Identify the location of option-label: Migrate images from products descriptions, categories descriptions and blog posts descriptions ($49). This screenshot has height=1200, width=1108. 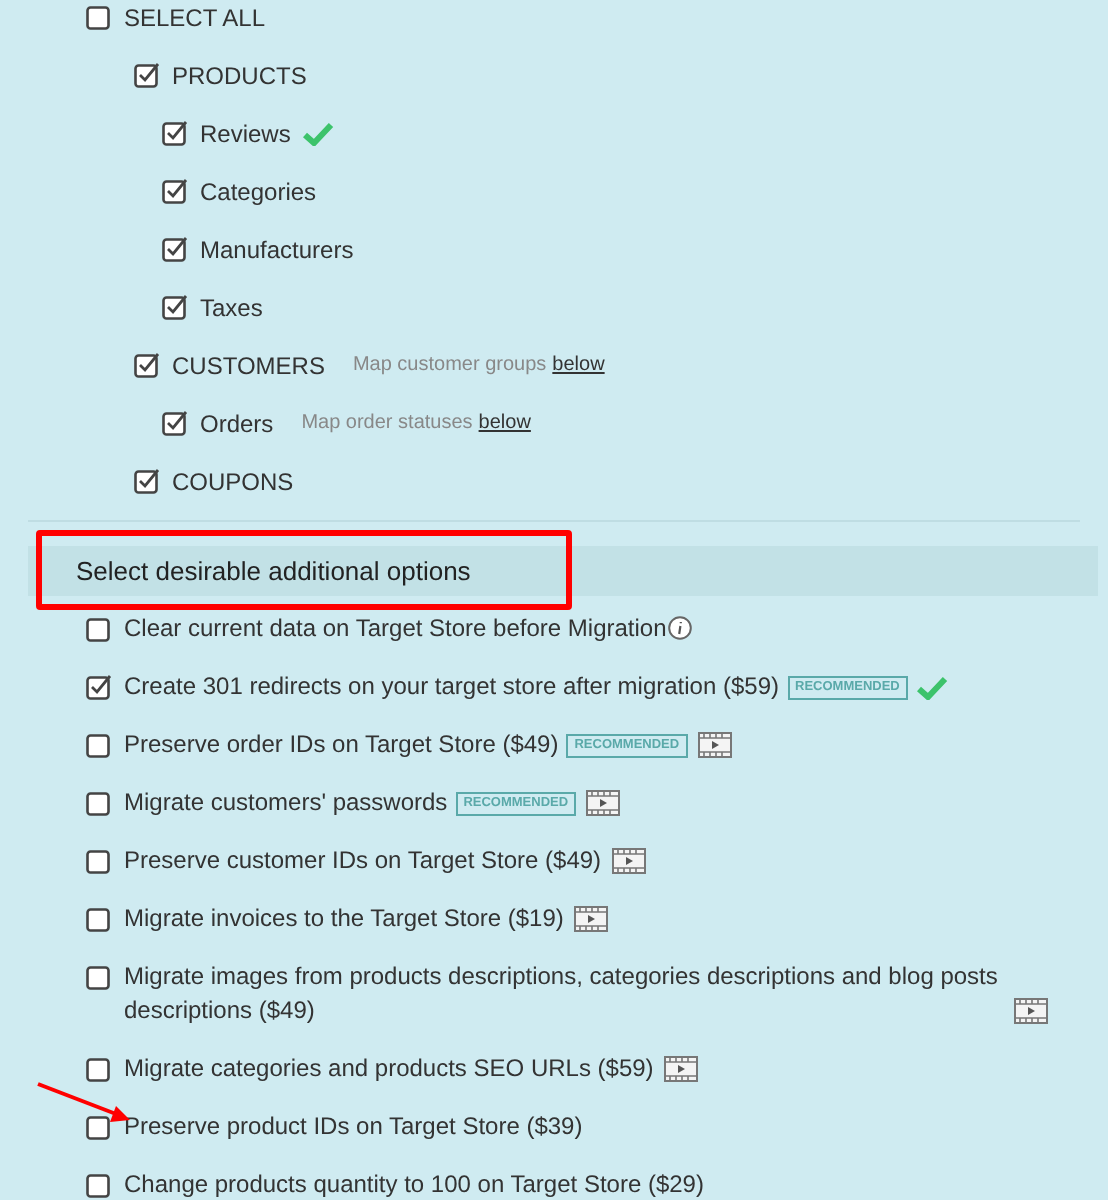
(562, 994).